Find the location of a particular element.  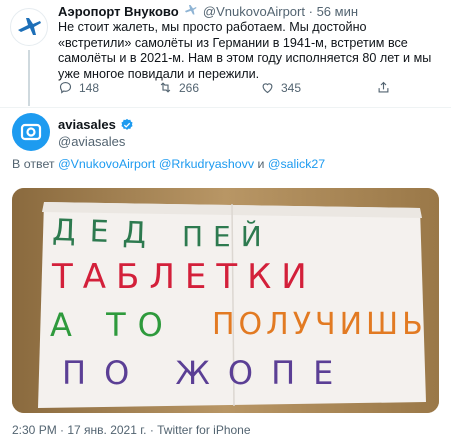

thread-connector-line is located at coordinates (29, 78).